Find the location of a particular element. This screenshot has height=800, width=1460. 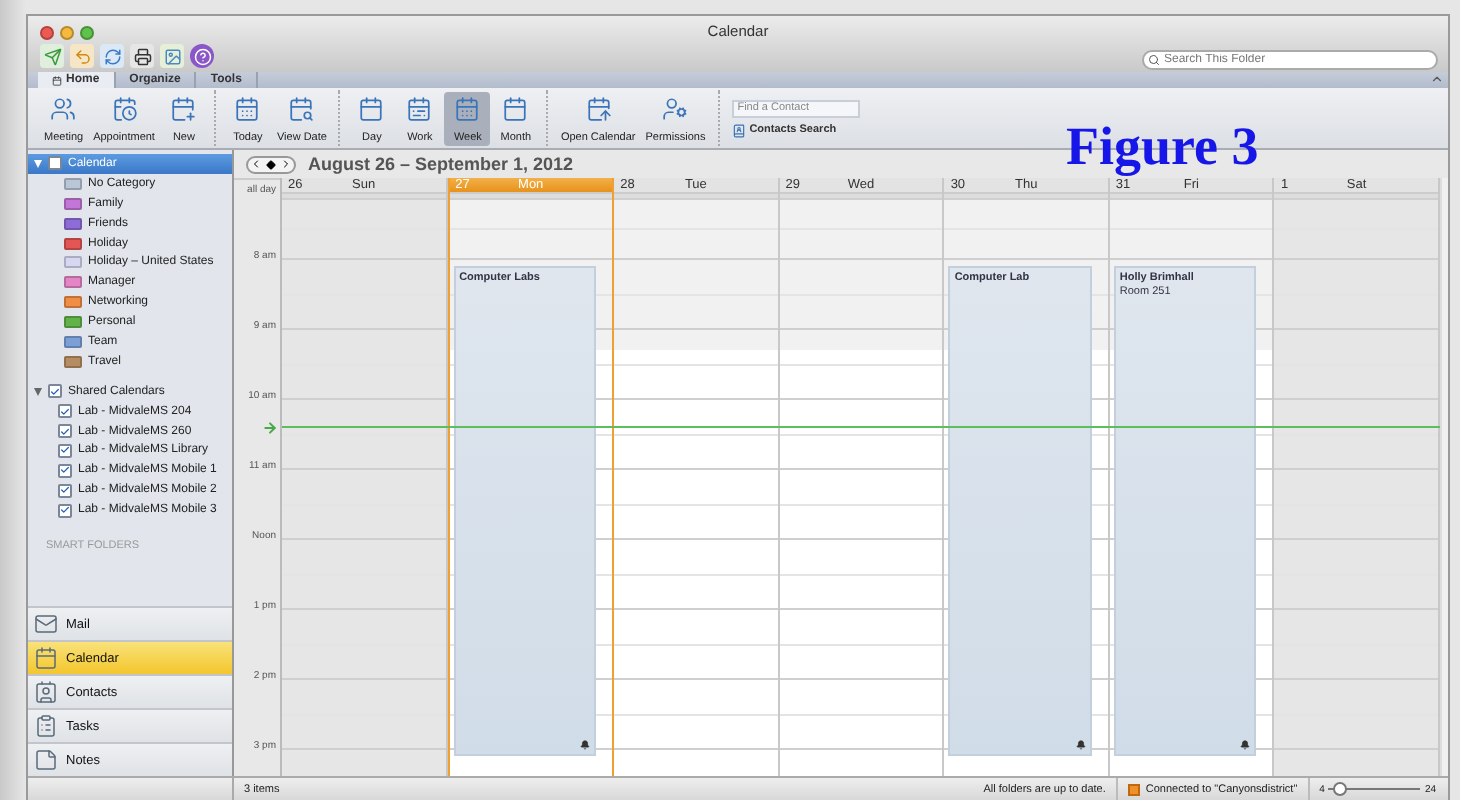

previous-button is located at coordinates (256, 164).